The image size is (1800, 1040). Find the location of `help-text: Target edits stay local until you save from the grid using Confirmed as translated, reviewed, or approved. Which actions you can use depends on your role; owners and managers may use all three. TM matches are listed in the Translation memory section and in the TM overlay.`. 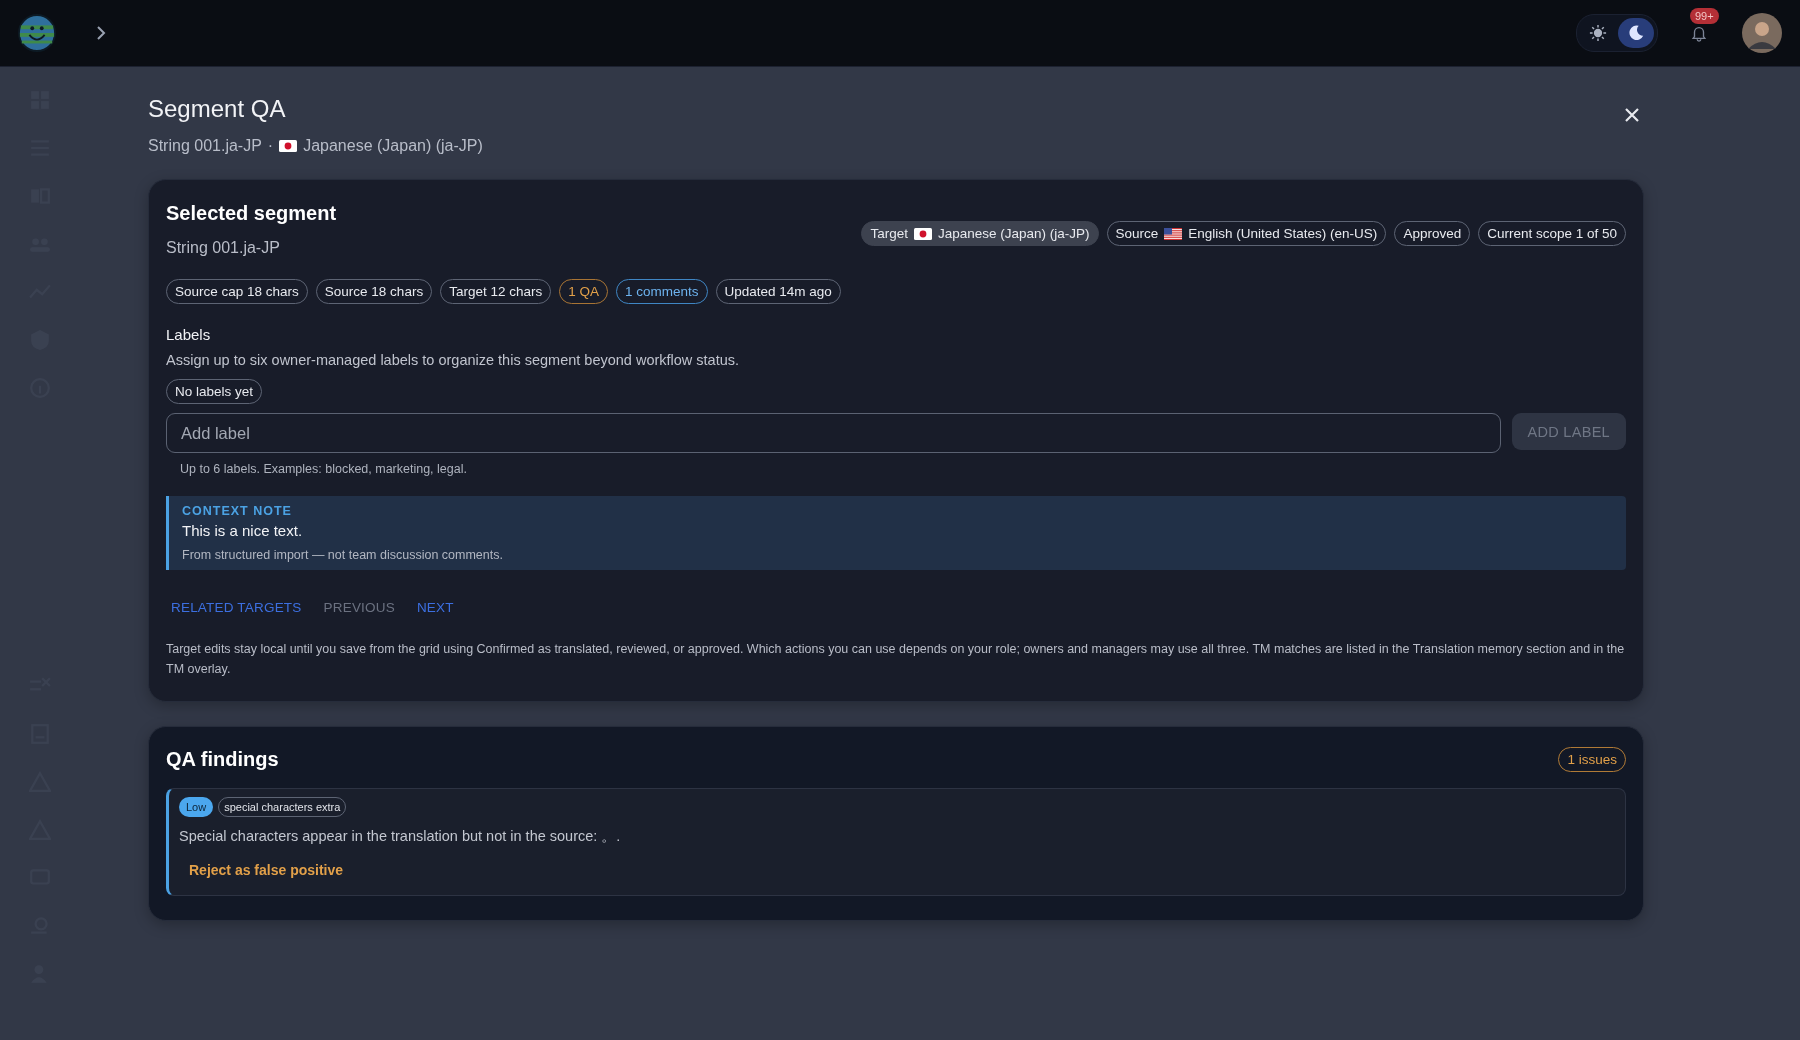

help-text: Target edits stay local until you save from the grid using Confirmed as translated, reviewed, or approved. Which actions you can use depends on your role; owners and managers may use all three. TM matches are listed in the Translation memory section and in the TM overlay. is located at coordinates (896, 659).